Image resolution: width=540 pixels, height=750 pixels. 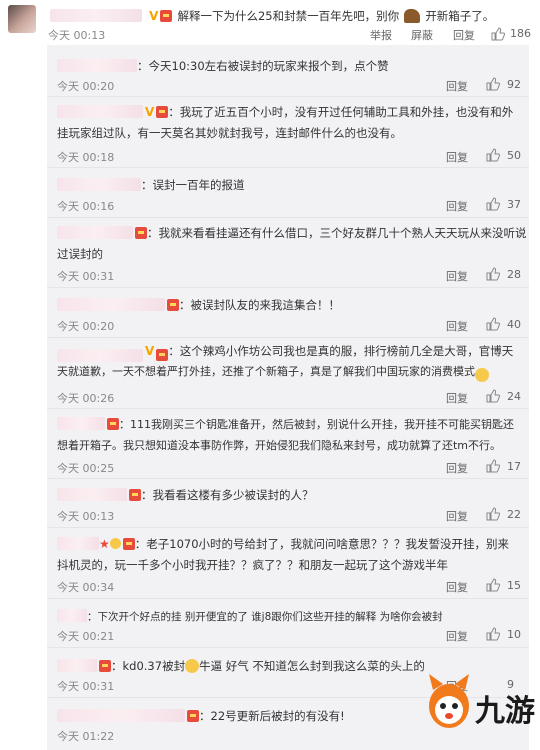 What do you see at coordinates (381, 35) in the screenshot?
I see `report-button: 举报` at bounding box center [381, 35].